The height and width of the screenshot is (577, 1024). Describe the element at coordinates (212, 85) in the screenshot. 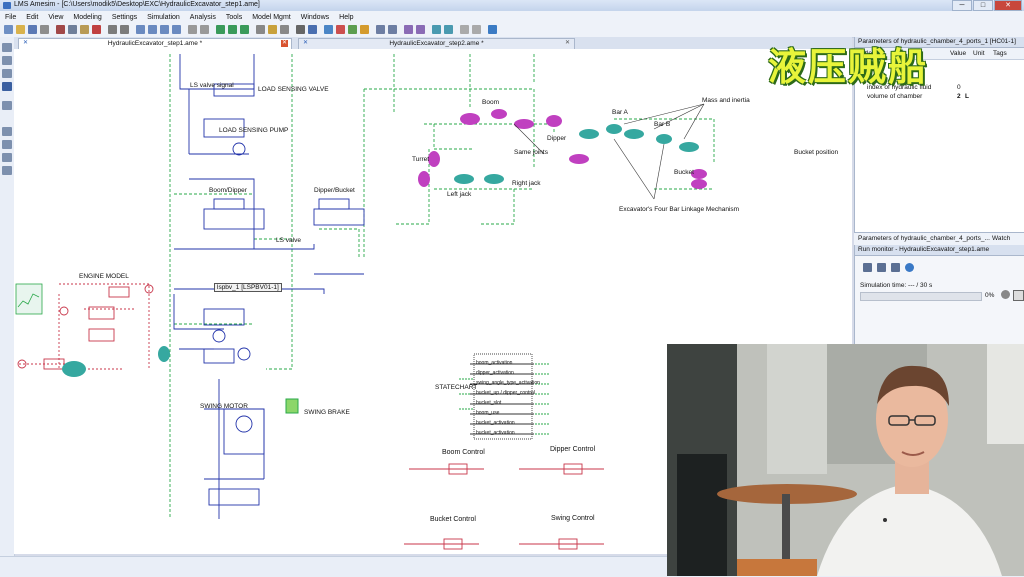

I see `label-ls-valve-signal: LS valve signal` at that location.